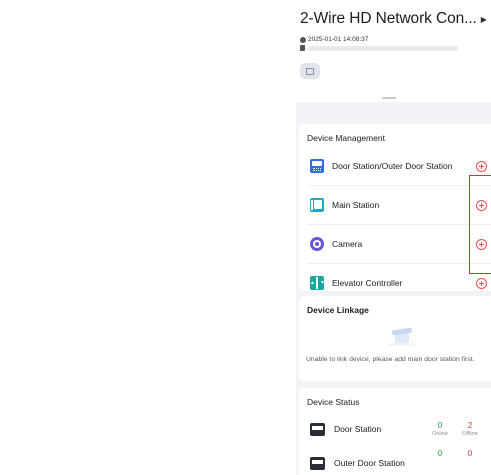  What do you see at coordinates (395, 429) in the screenshot?
I see `status-row-door-station: Door Station 0 Online 2 Offline` at bounding box center [395, 429].